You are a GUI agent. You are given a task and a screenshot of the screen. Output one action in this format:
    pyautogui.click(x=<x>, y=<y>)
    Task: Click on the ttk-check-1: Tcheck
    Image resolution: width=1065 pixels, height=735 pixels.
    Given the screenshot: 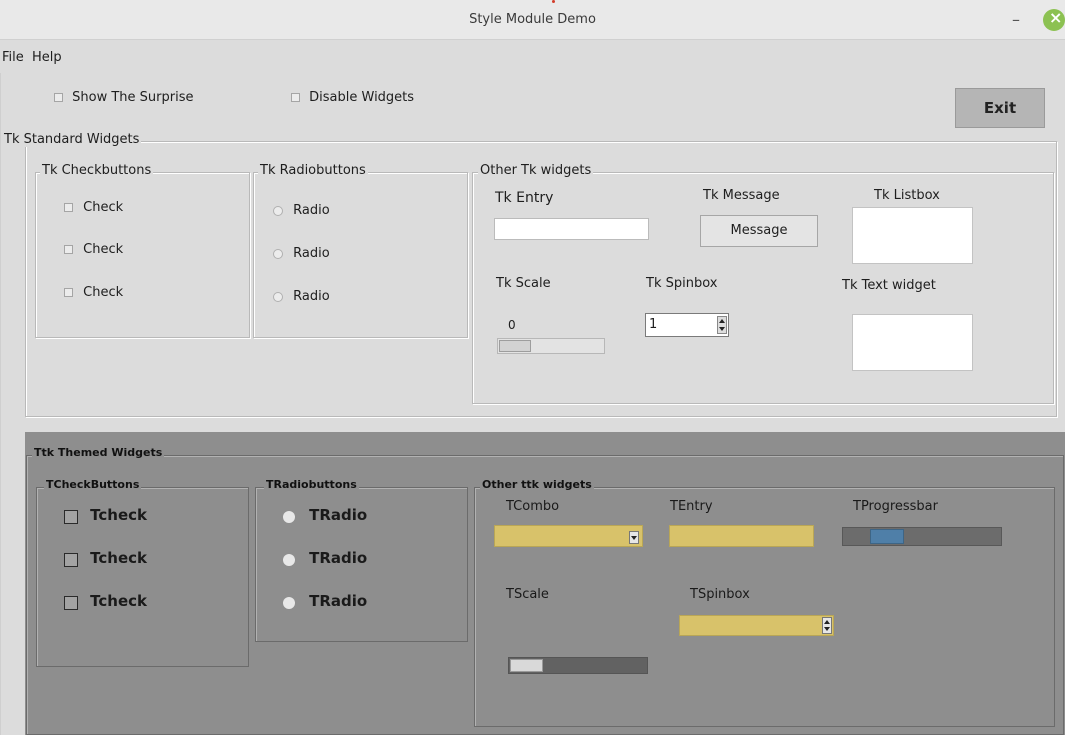 What is the action you would take?
    pyautogui.click(x=105, y=515)
    